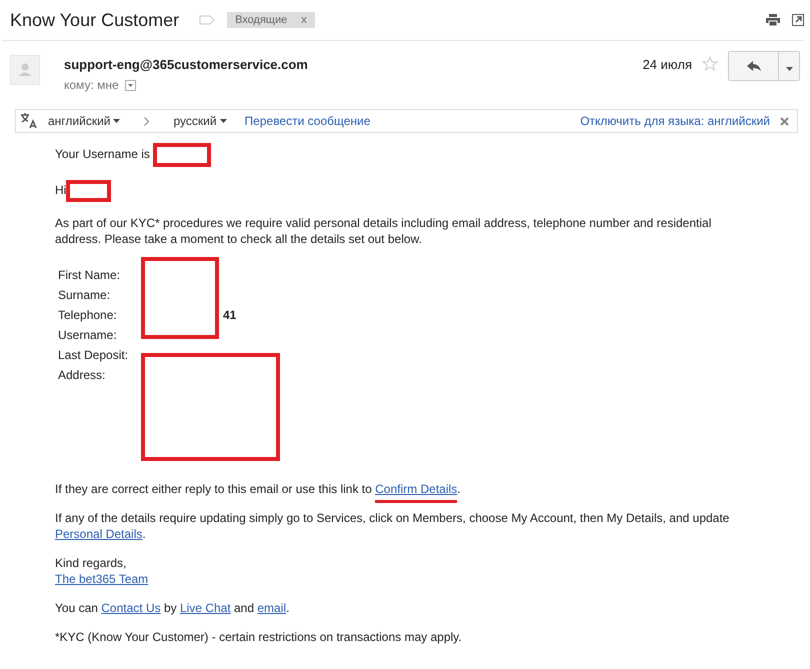 Image resolution: width=810 pixels, height=669 pixels. What do you see at coordinates (130, 85) in the screenshot?
I see `dropdown-icon` at bounding box center [130, 85].